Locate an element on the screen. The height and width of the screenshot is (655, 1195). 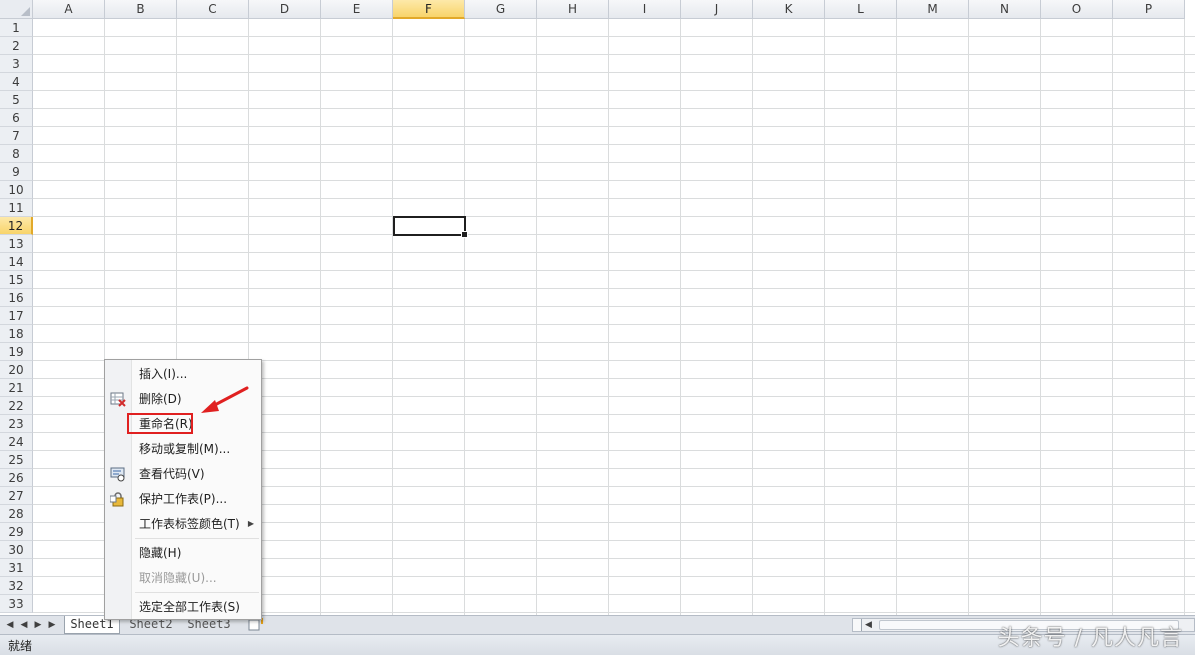
menu-item-label: 选定全部工作表(S) is located at coordinates (189, 607).